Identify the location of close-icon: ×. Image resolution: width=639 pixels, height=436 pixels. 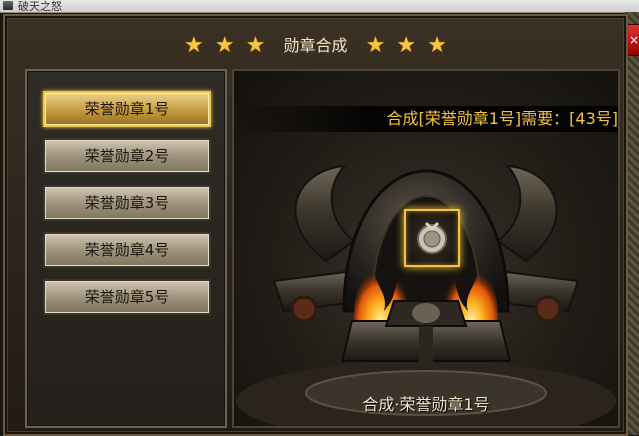
(634, 40).